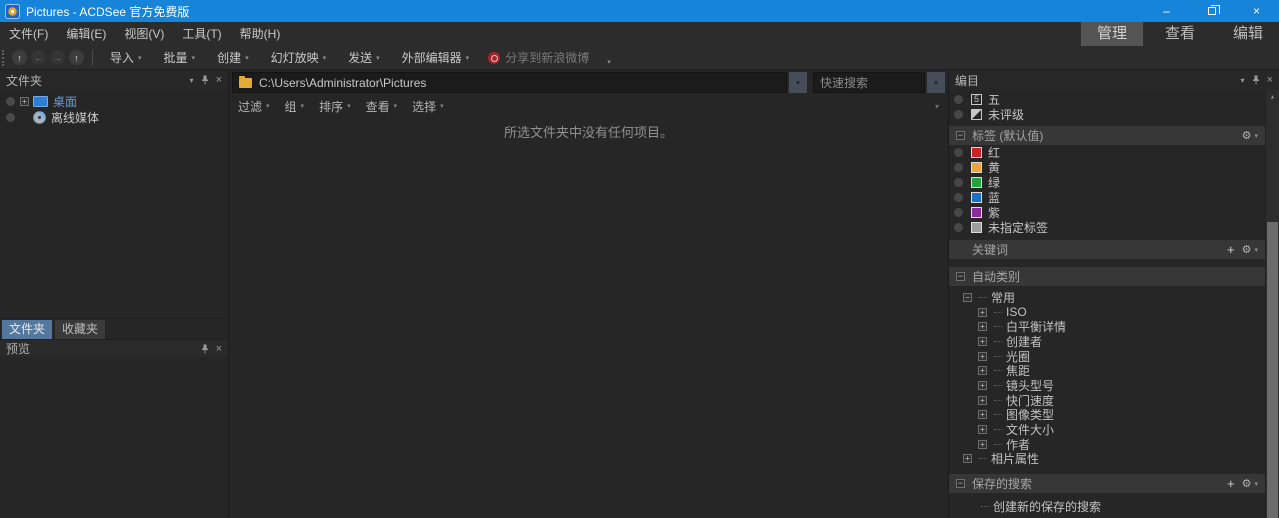 The width and height of the screenshot is (1279, 518). I want to click on auto-category-focal-length: + 焦距, so click(1107, 370).